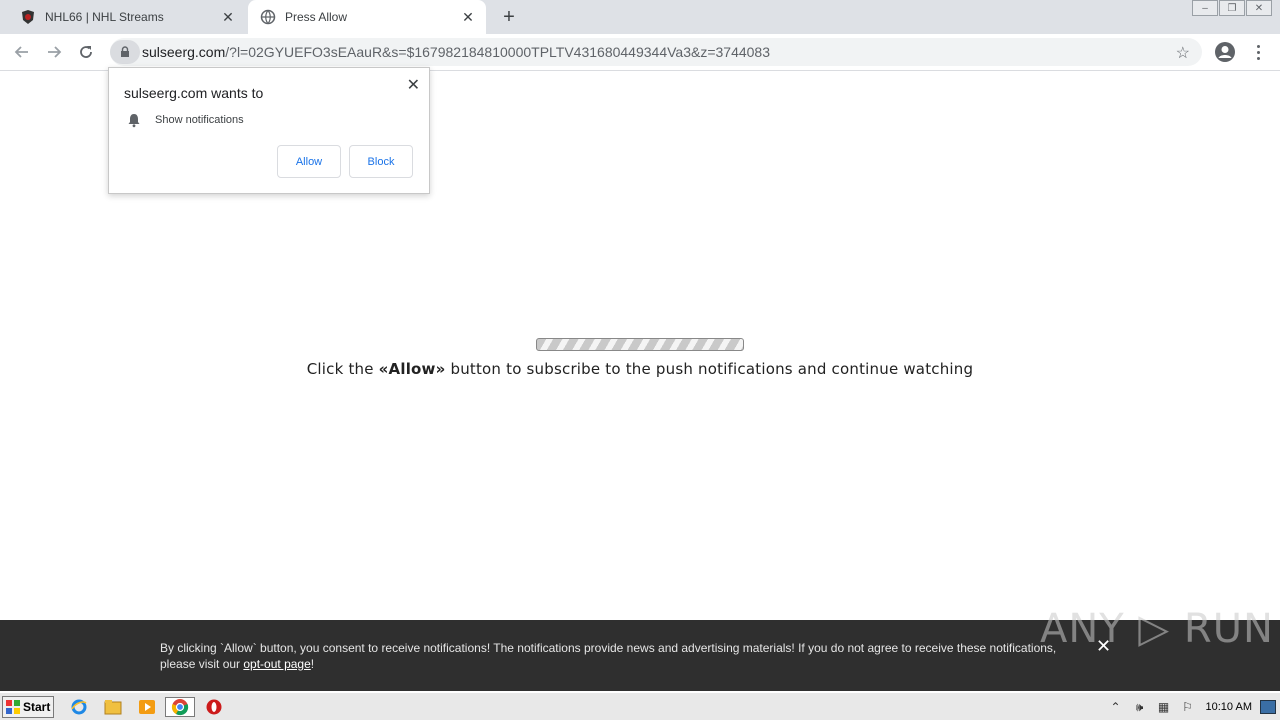 This screenshot has width=1280, height=721. What do you see at coordinates (381, 161) in the screenshot?
I see `block-button: Block` at bounding box center [381, 161].